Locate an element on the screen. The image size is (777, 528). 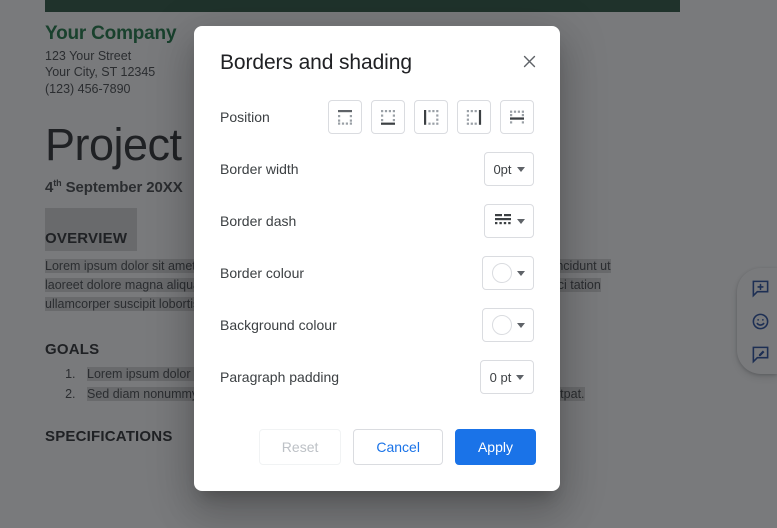
dialog-title: Borders and shading is located at coordinates (316, 62).